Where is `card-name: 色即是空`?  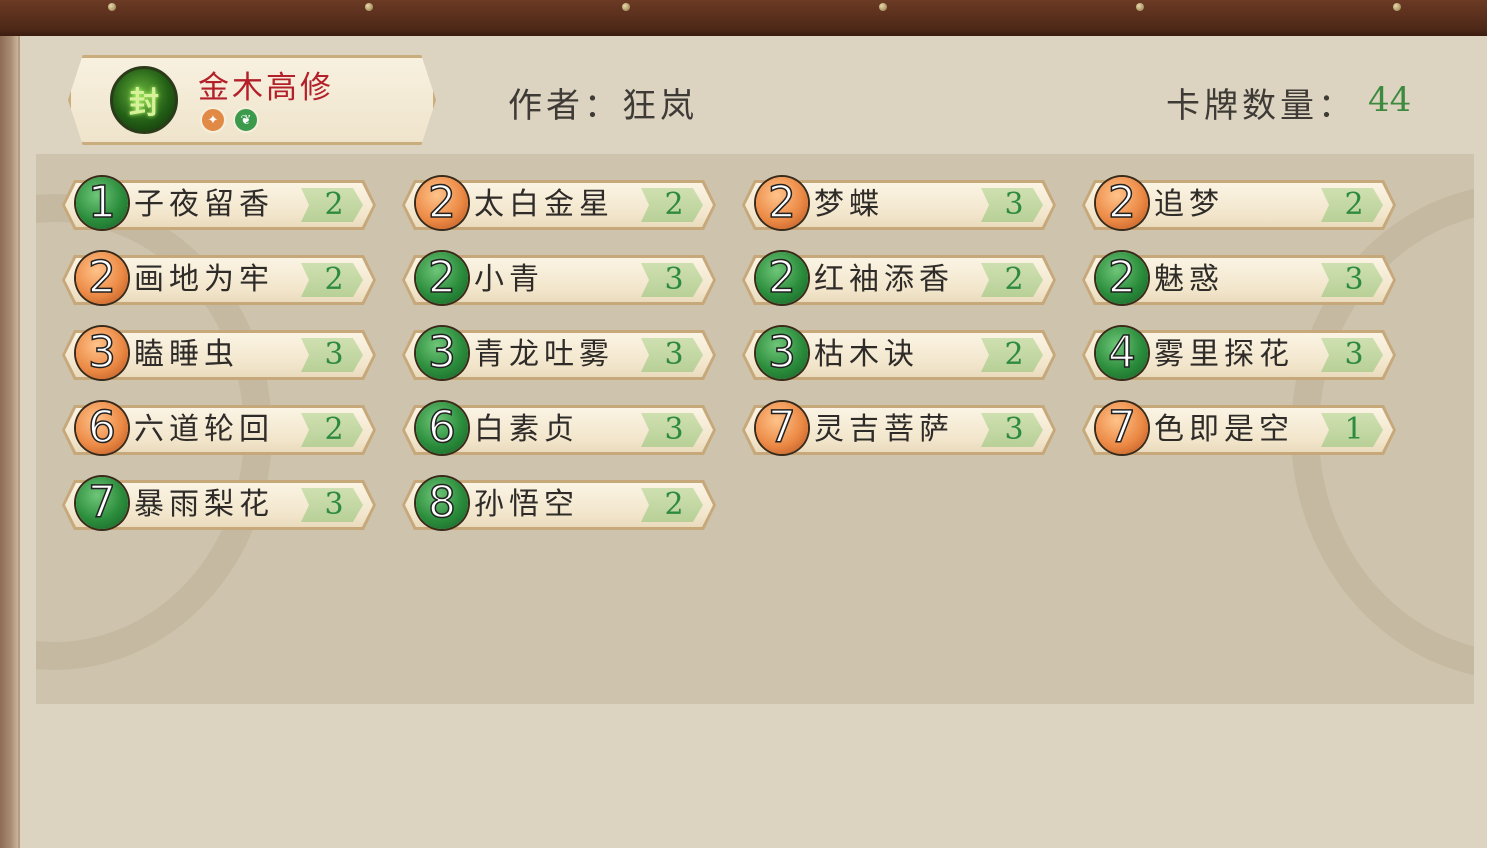
card-name: 色即是空 is located at coordinates (1224, 429).